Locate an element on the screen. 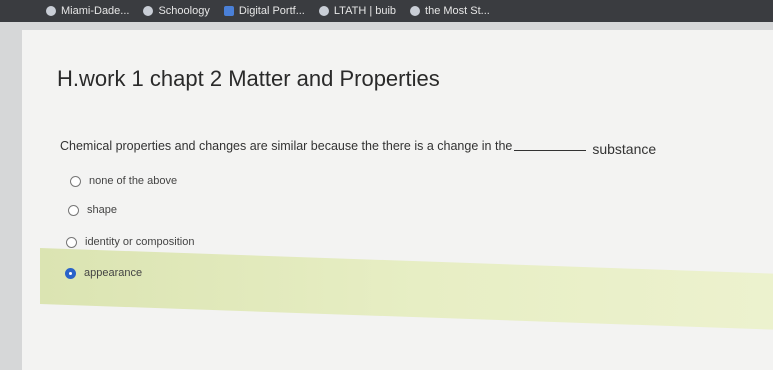 The image size is (773, 370). choice-identity-or-composition: identity or composition is located at coordinates (130, 242).